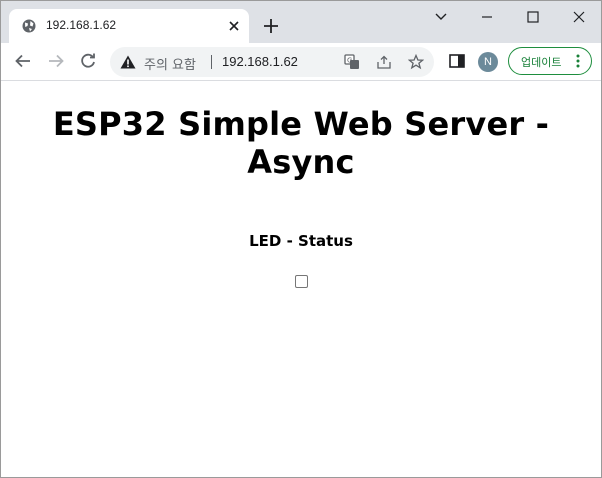 The width and height of the screenshot is (602, 478). What do you see at coordinates (81, 25) in the screenshot?
I see `tab-title: 192.168.1.62` at bounding box center [81, 25].